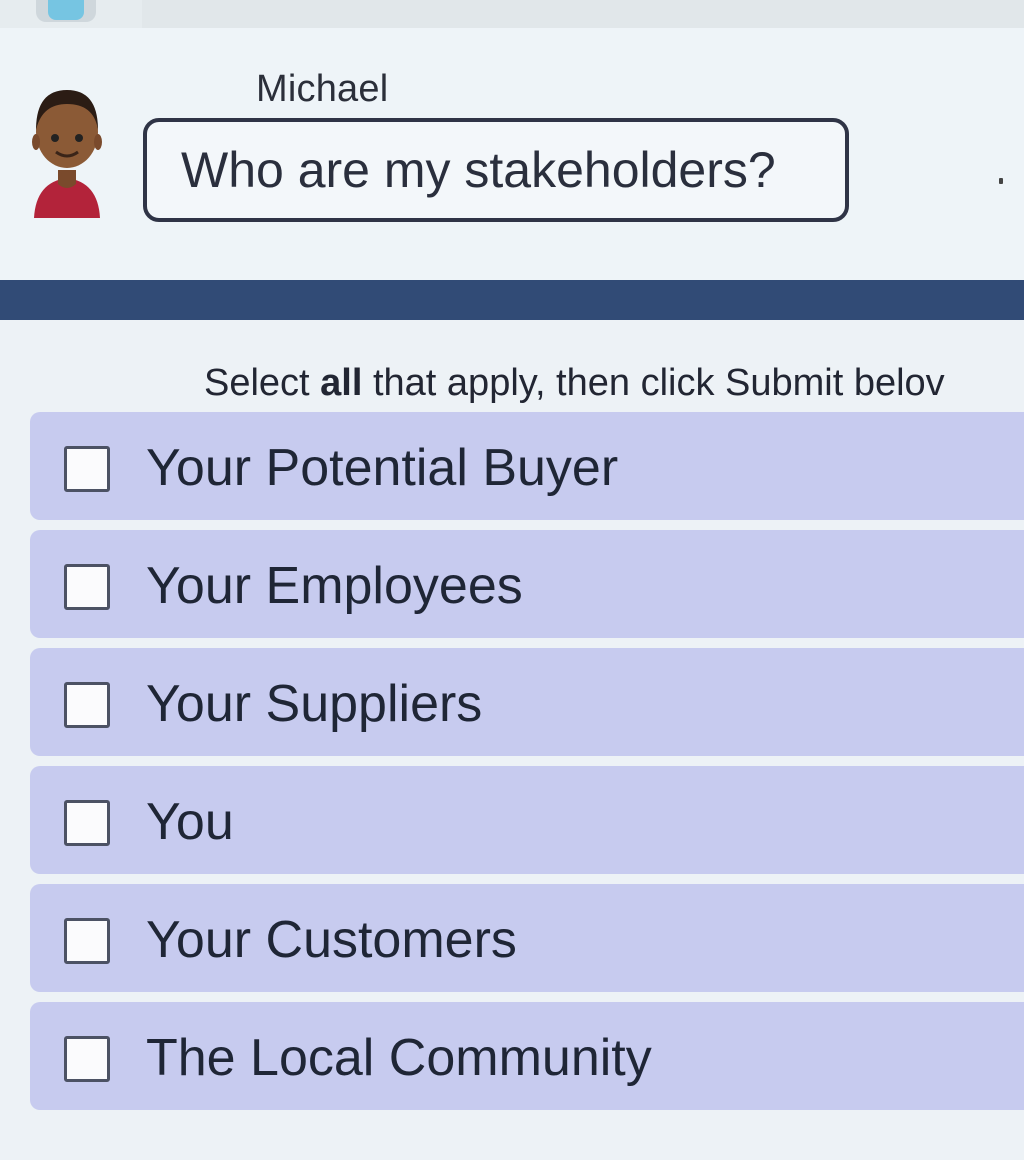  I want to click on option-label: Your Employees, so click(334, 586).